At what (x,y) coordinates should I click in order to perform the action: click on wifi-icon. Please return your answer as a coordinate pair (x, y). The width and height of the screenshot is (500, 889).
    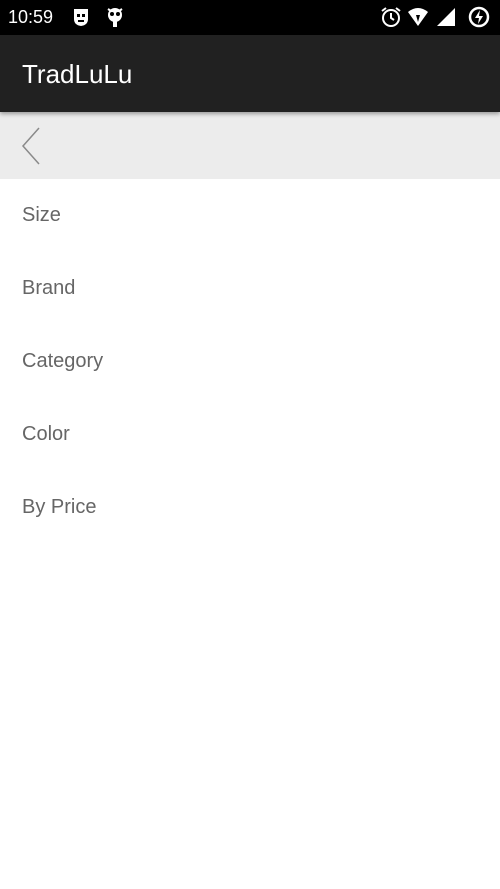
    Looking at the image, I should click on (418, 17).